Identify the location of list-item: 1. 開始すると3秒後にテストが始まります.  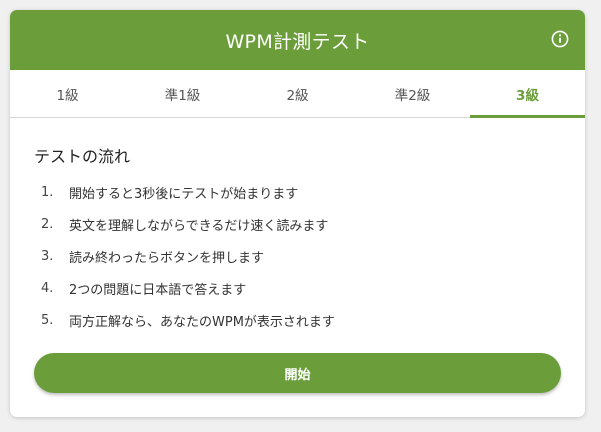
(299, 192).